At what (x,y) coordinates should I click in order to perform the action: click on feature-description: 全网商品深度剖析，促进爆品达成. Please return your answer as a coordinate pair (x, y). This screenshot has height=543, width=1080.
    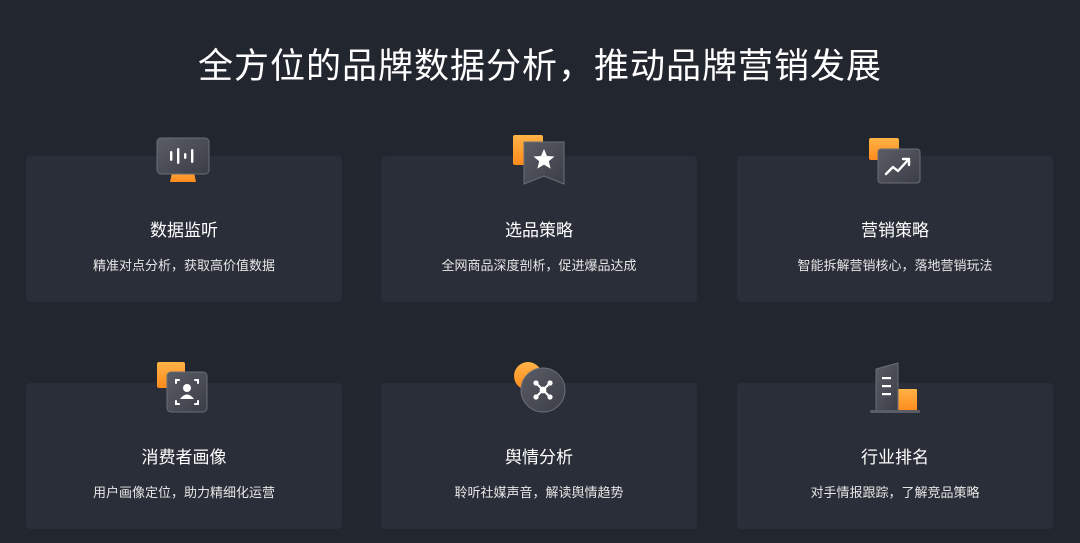
    Looking at the image, I should click on (539, 266).